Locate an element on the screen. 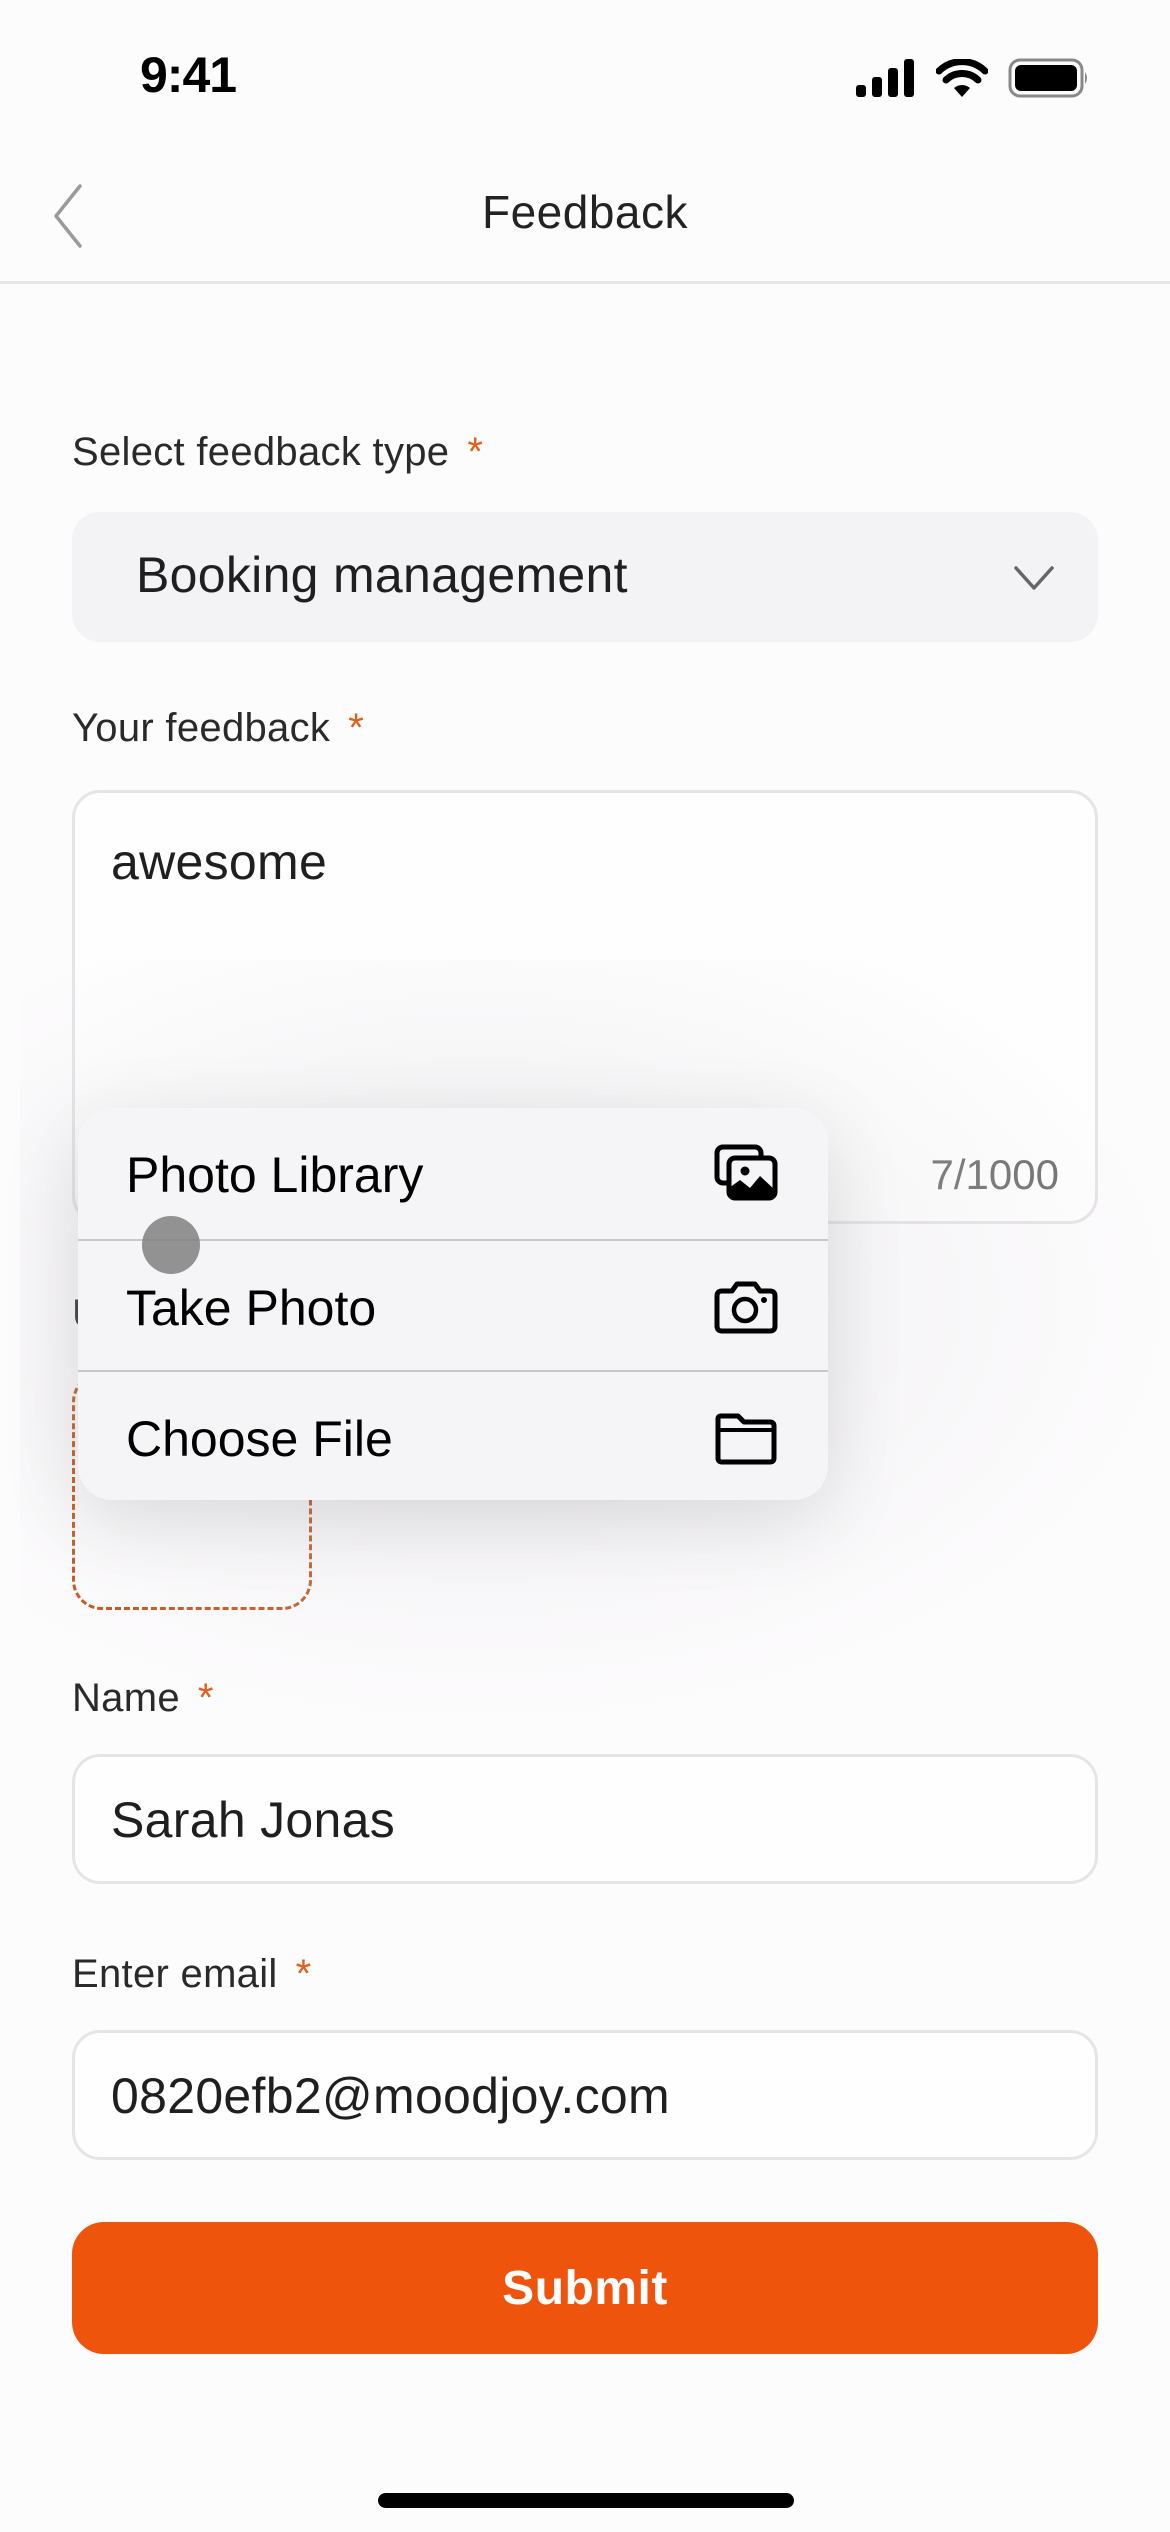 The image size is (1170, 2532). submit-button: Submit is located at coordinates (585, 2288).